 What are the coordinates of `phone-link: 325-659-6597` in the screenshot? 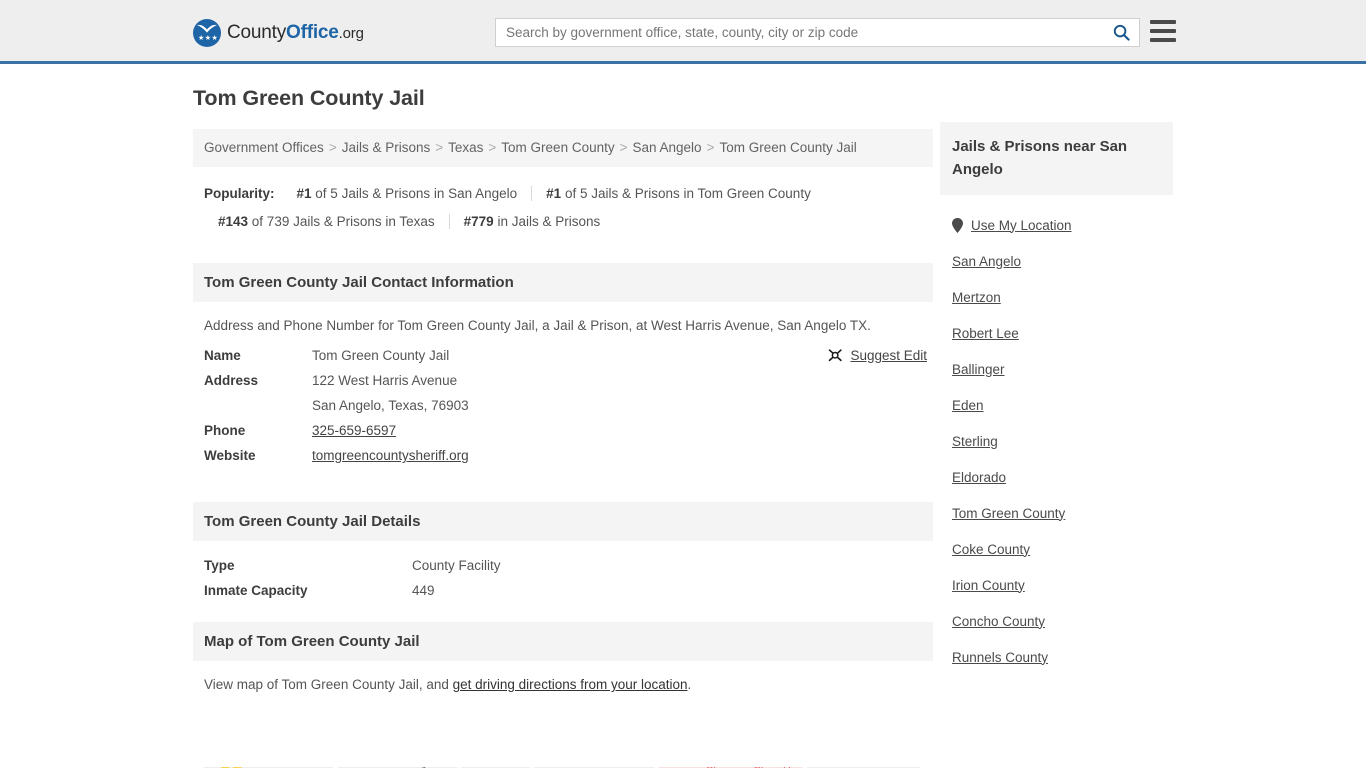 It's located at (354, 430).